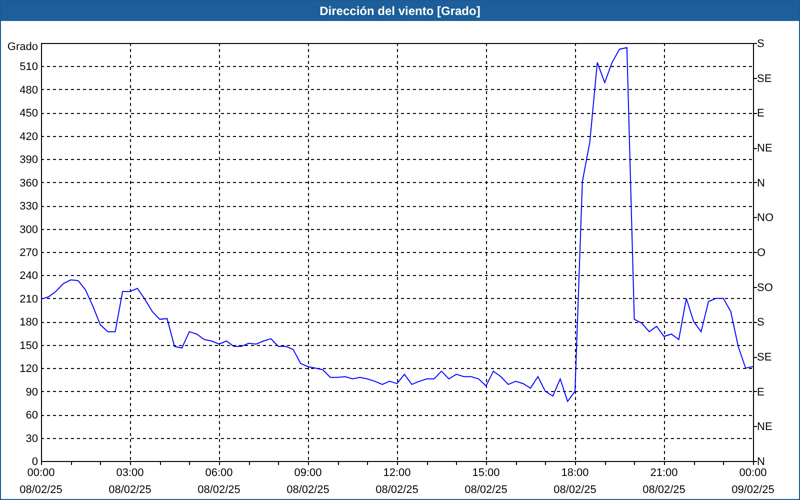 This screenshot has height=500, width=800. I want to click on y-tick-label: 180, so click(29, 322).